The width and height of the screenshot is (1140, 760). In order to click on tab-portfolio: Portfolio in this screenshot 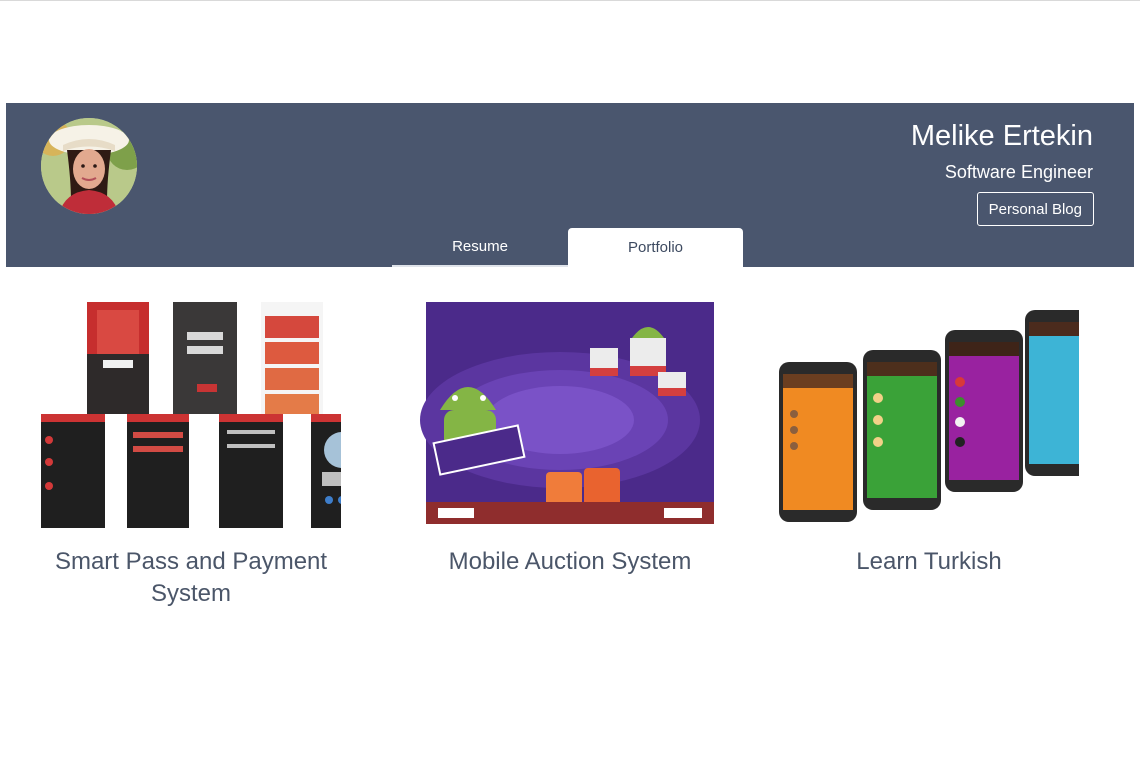, I will do `click(655, 247)`.